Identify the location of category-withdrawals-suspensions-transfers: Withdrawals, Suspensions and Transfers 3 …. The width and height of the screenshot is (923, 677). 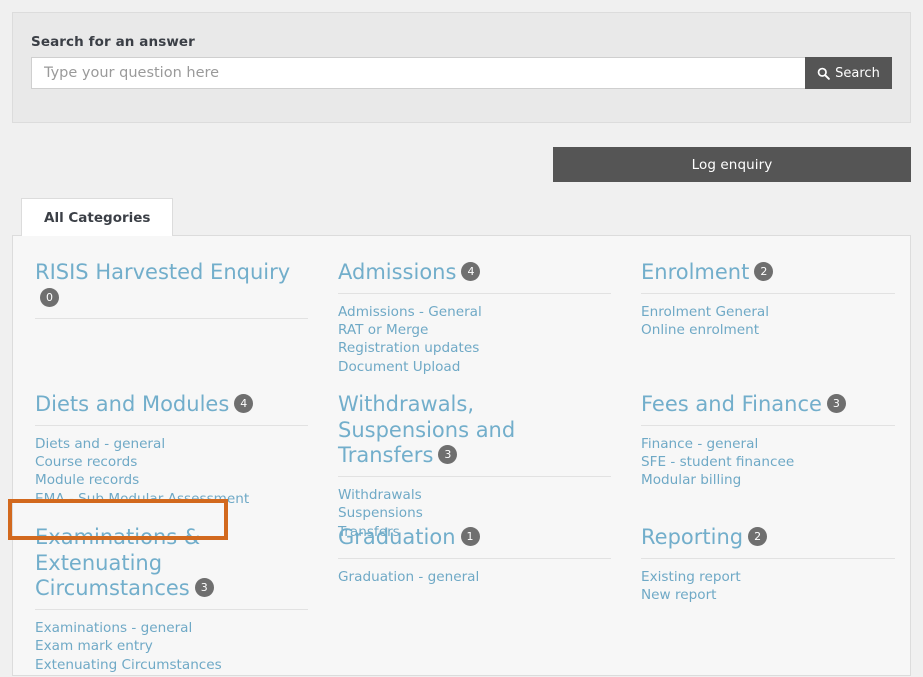
(475, 466).